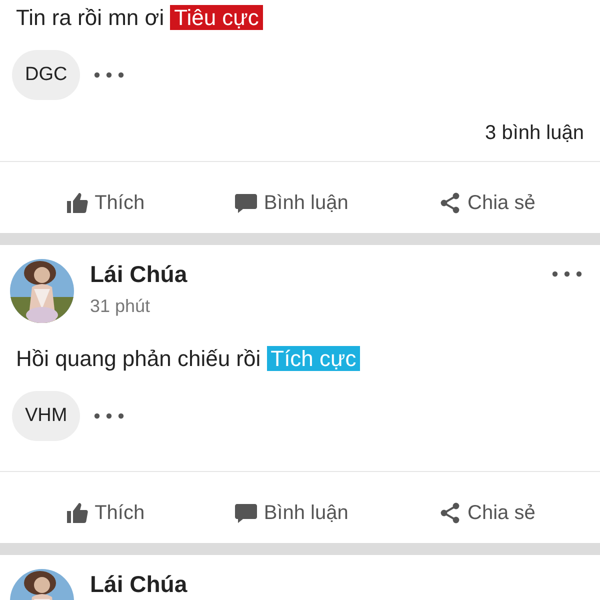 This screenshot has width=600, height=600. I want to click on post-time: 31 phút, so click(121, 306).